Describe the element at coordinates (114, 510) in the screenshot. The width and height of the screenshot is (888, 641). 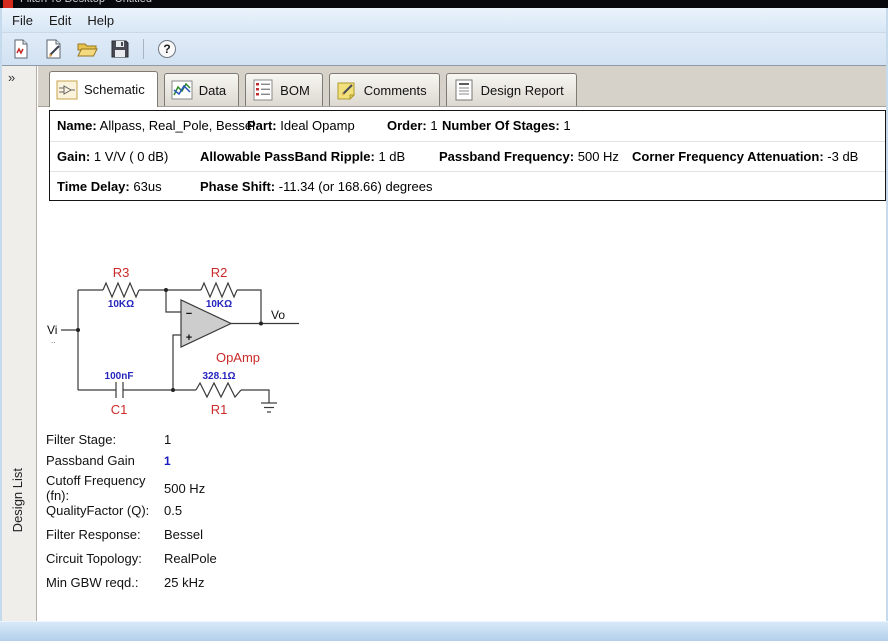
I see `stage-quality-factor: QualityFactor (Q): 0.5` at that location.